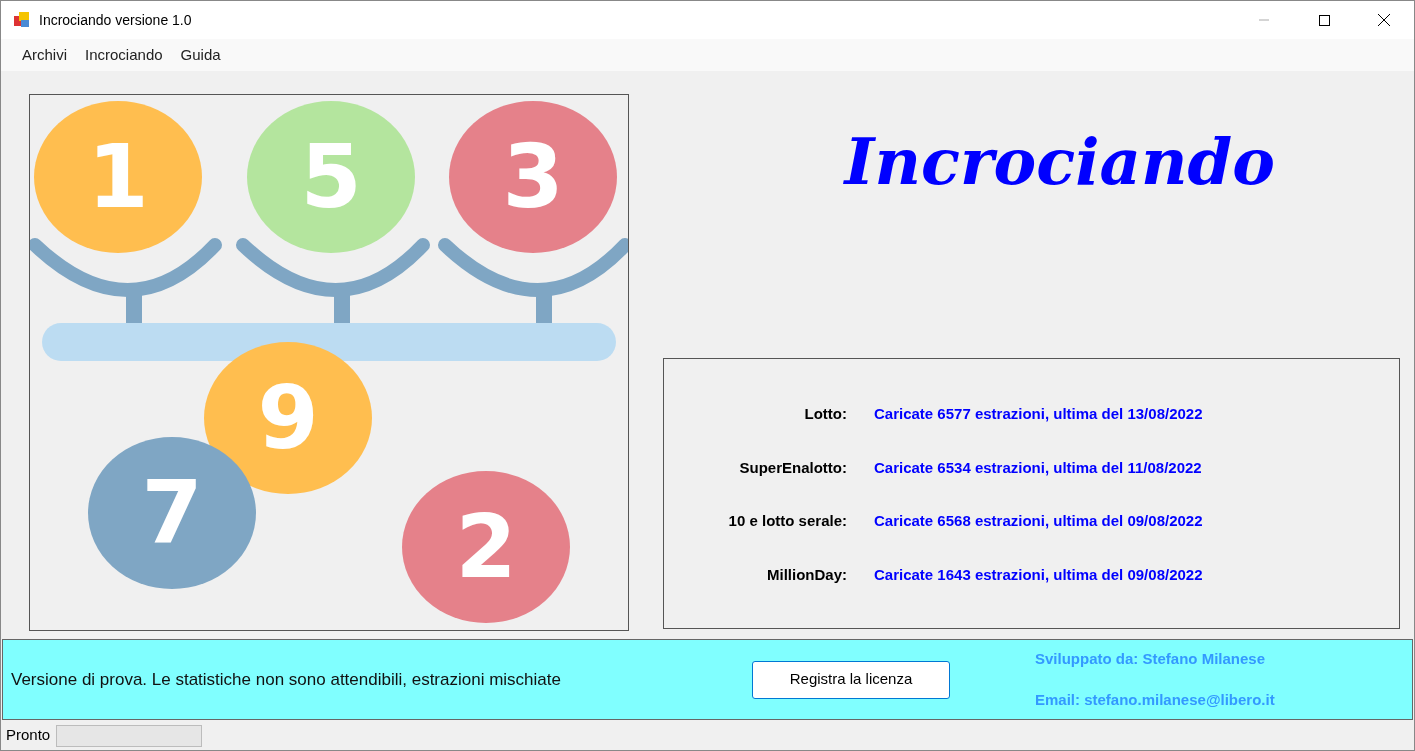 The height and width of the screenshot is (751, 1415). What do you see at coordinates (1038, 467) in the screenshot?
I see `archive-status: Caricate 6534 estrazioni, ultima del 11/08/2022` at bounding box center [1038, 467].